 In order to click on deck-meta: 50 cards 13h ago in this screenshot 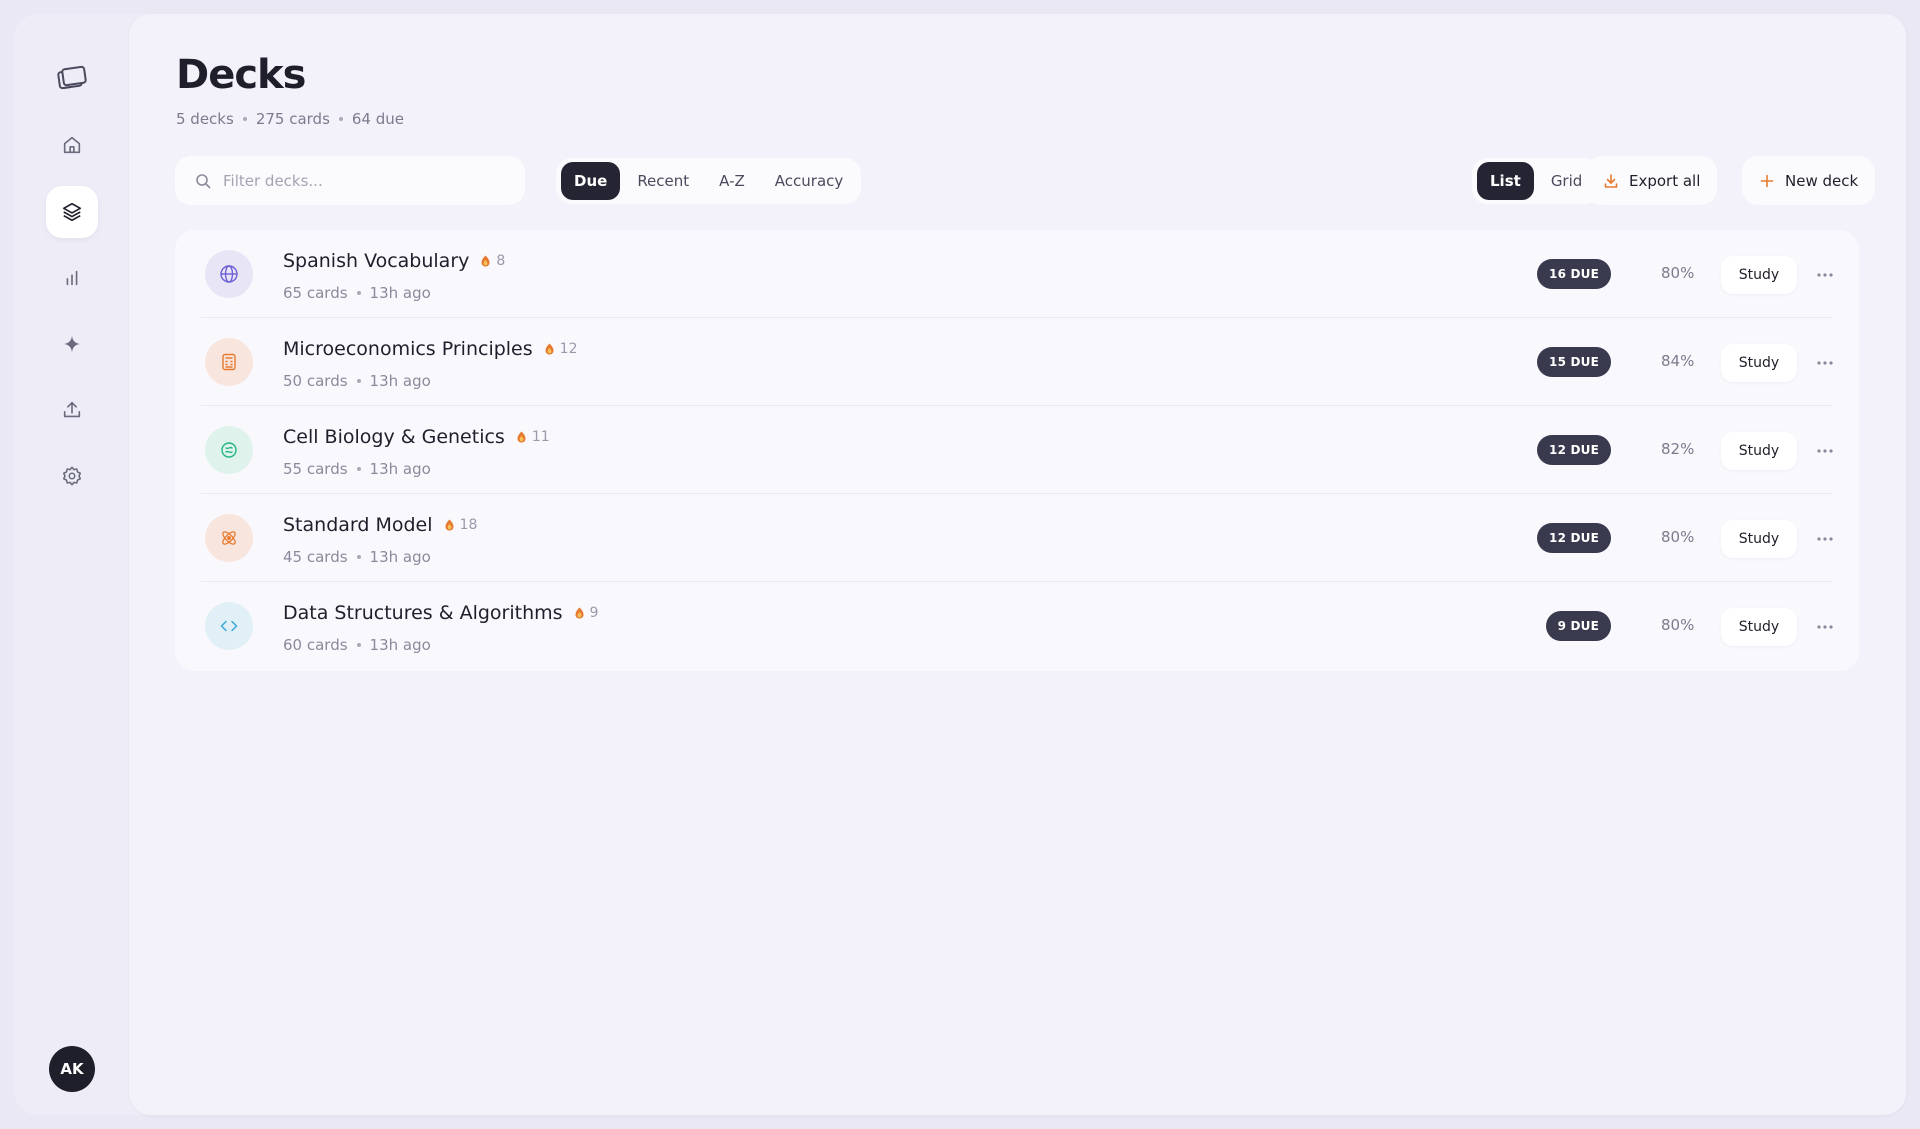, I will do `click(357, 381)`.